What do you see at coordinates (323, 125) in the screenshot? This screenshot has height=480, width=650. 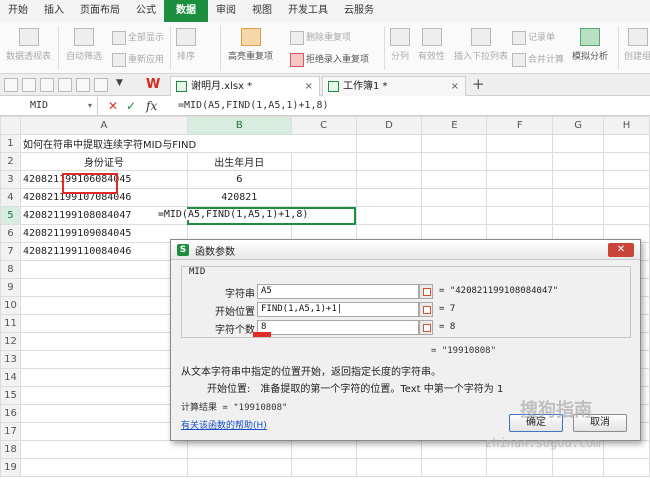 I see `column-header: C` at bounding box center [323, 125].